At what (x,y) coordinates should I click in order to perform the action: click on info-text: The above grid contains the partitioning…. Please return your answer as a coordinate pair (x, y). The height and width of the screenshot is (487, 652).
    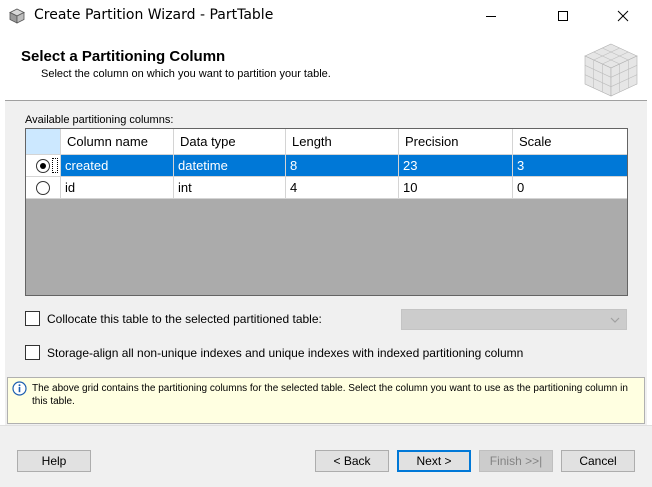
    Looking at the image, I should click on (330, 395).